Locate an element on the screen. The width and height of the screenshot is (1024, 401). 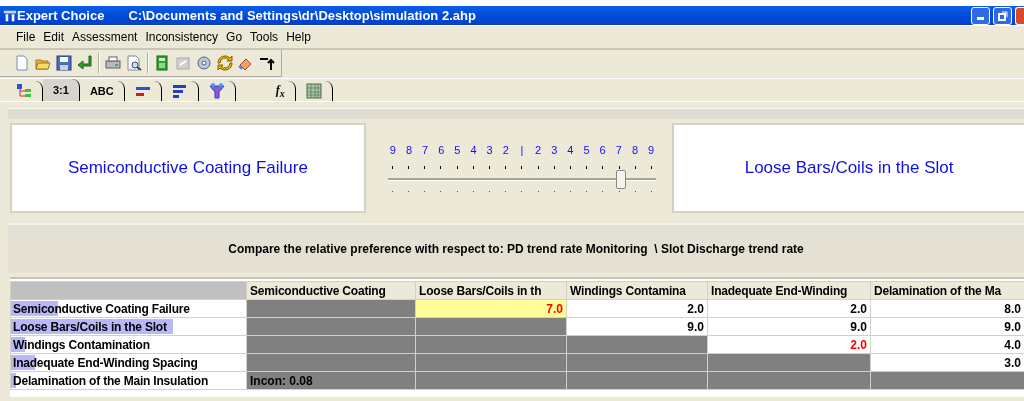
right-criterion: Loose Bars/Coils in the Slot is located at coordinates (848, 168).